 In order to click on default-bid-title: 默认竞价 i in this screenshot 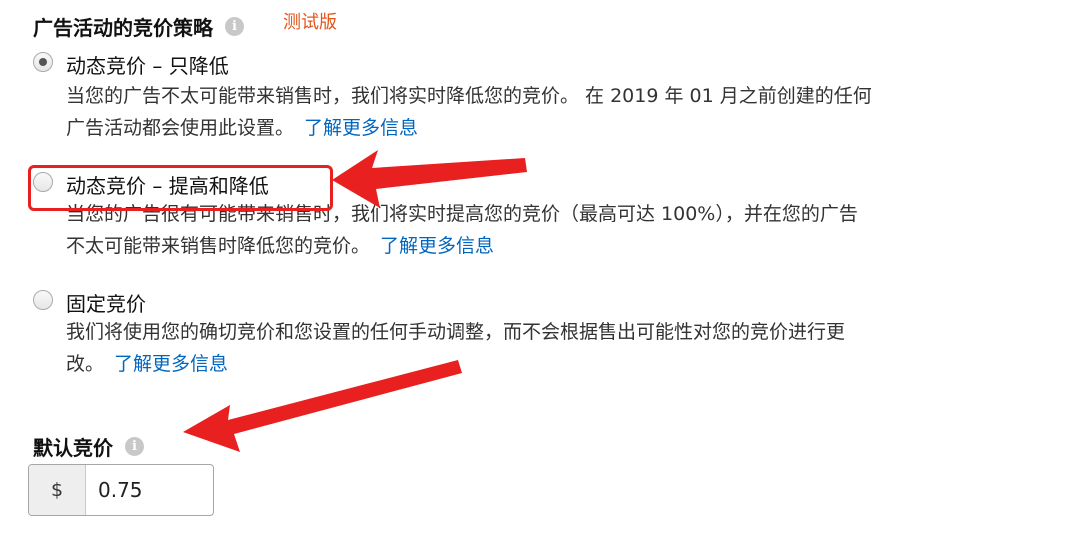, I will do `click(88, 446)`.